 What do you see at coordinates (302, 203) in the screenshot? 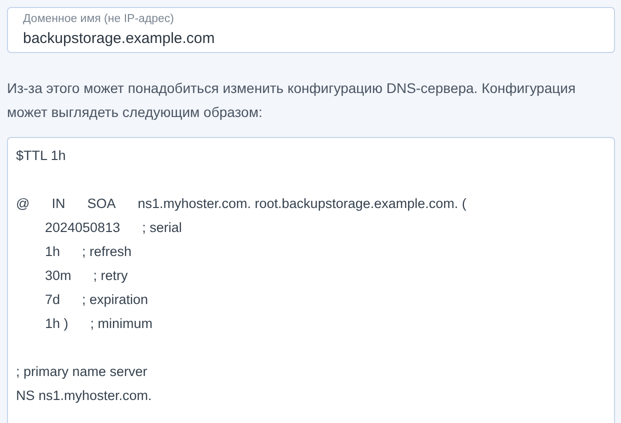
I see `config-token: ns1.myhoster.com. root.backupstorage.example.com. (` at bounding box center [302, 203].